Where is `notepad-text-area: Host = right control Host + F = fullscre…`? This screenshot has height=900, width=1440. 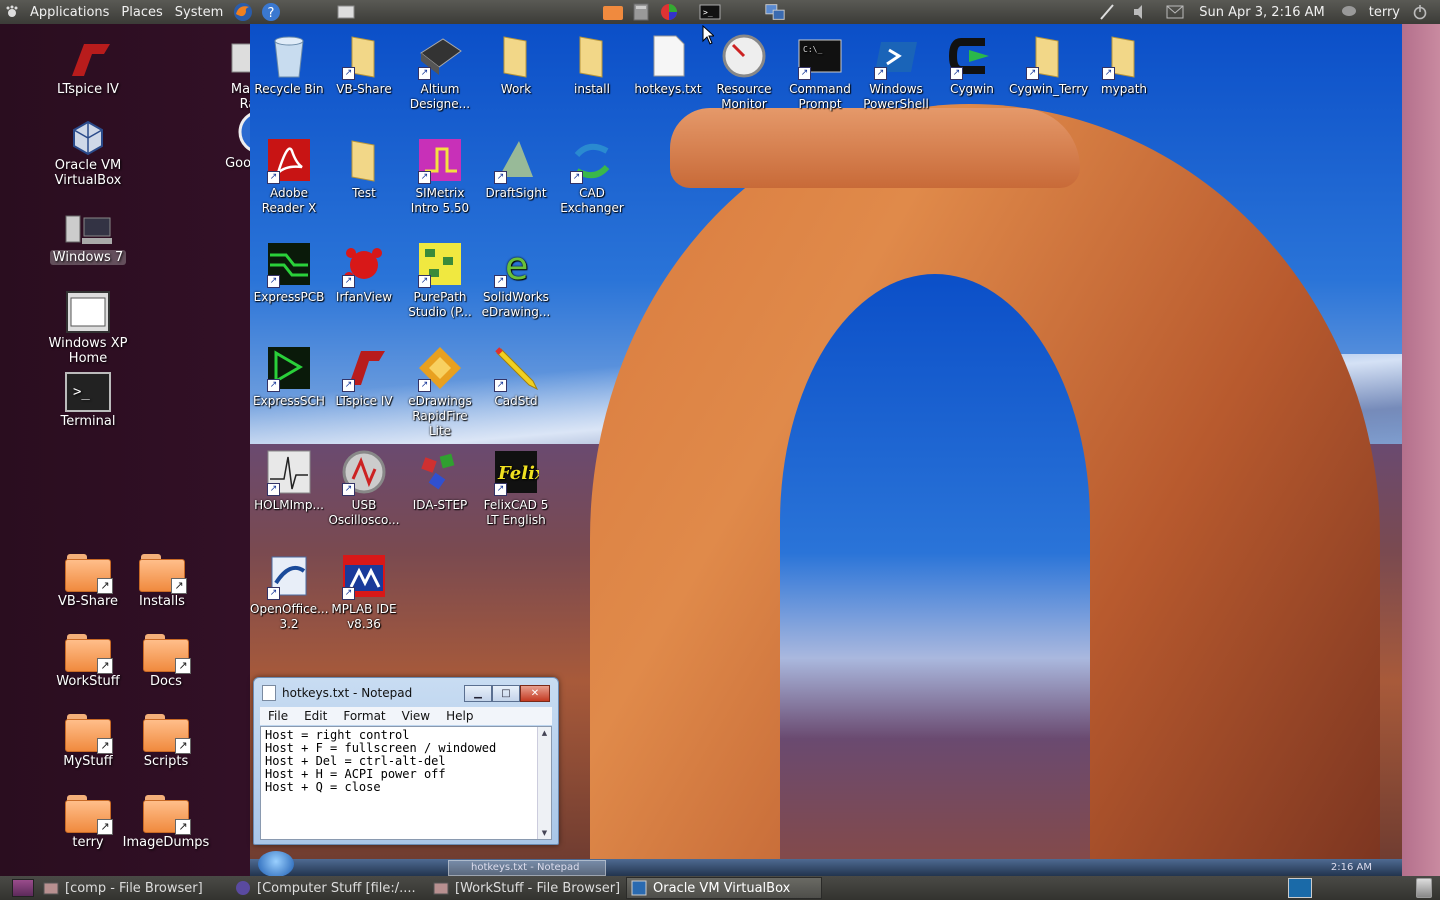 notepad-text-area: Host = right control Host + F = fullscre… is located at coordinates (406, 783).